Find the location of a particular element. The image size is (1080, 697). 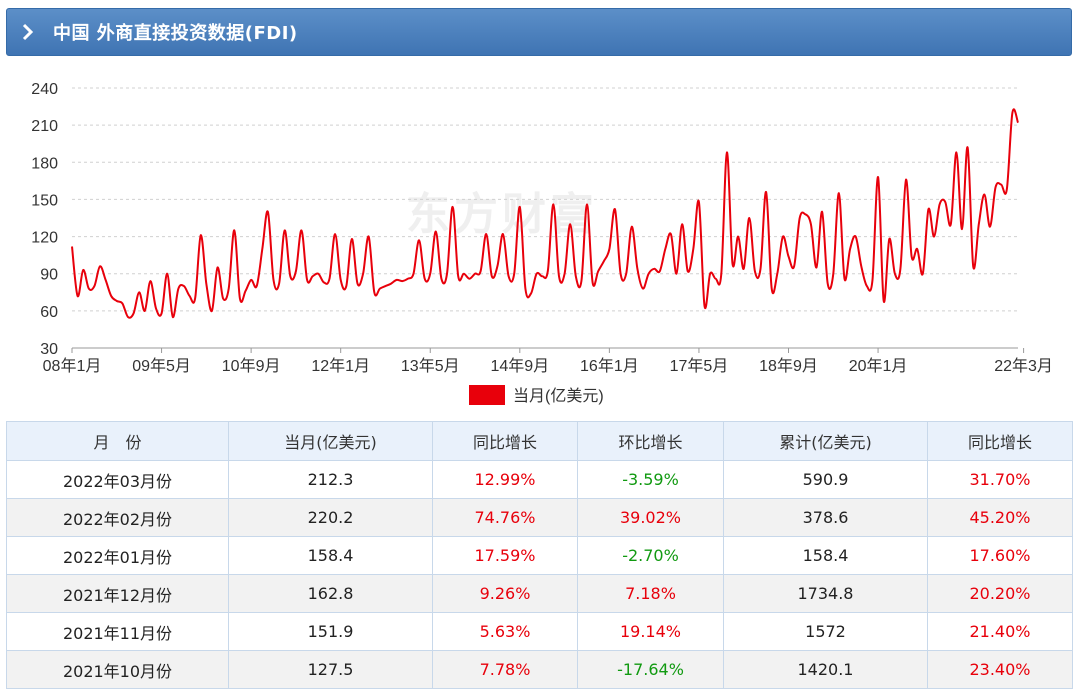

cell-current: 162.8 is located at coordinates (330, 593).